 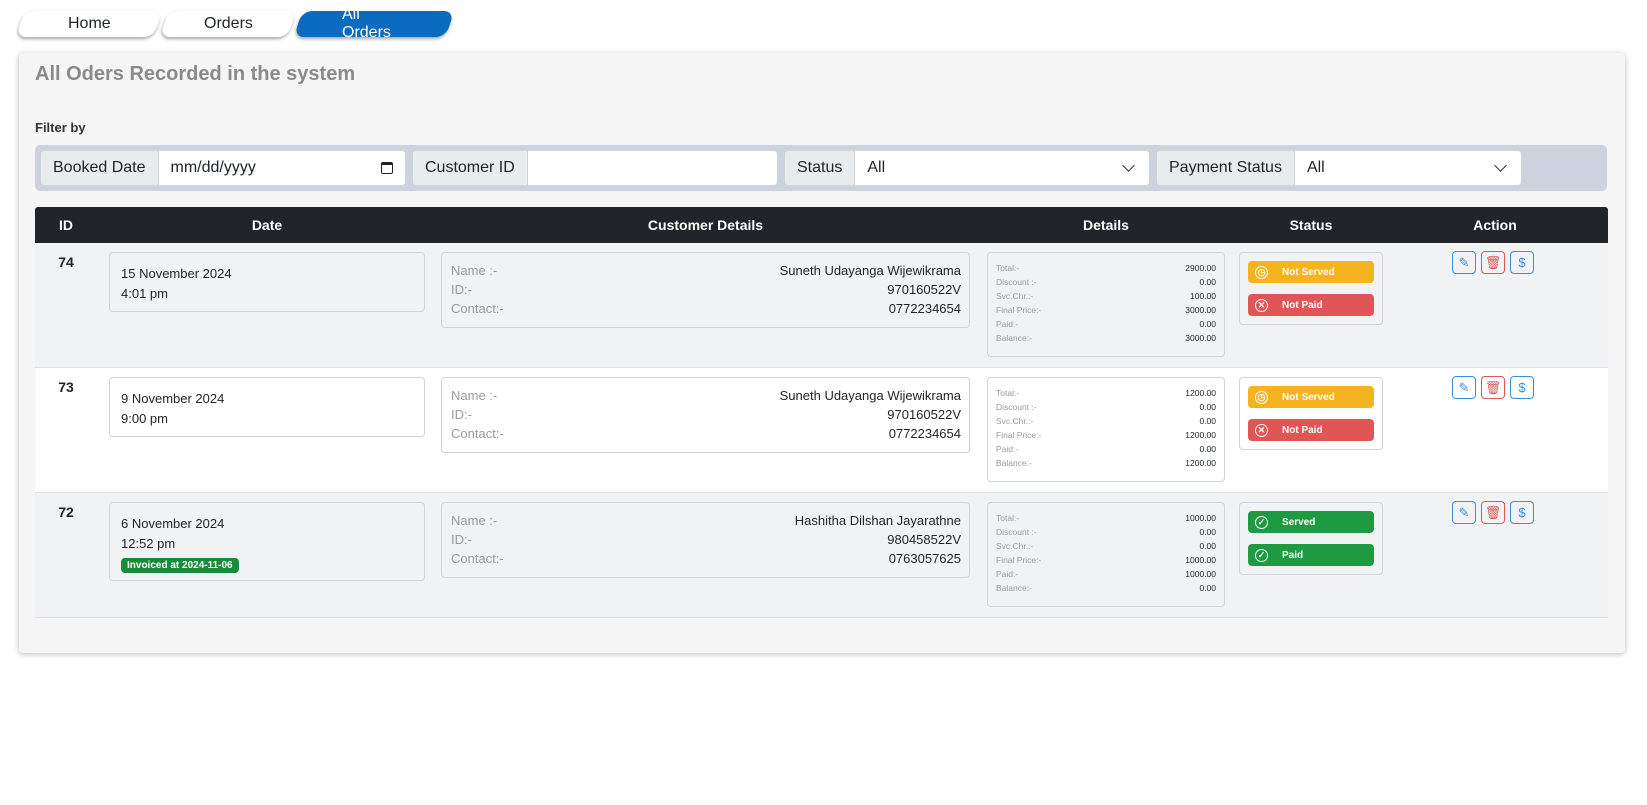 I want to click on breadcrumb-orders-label: Orders, so click(x=228, y=23).